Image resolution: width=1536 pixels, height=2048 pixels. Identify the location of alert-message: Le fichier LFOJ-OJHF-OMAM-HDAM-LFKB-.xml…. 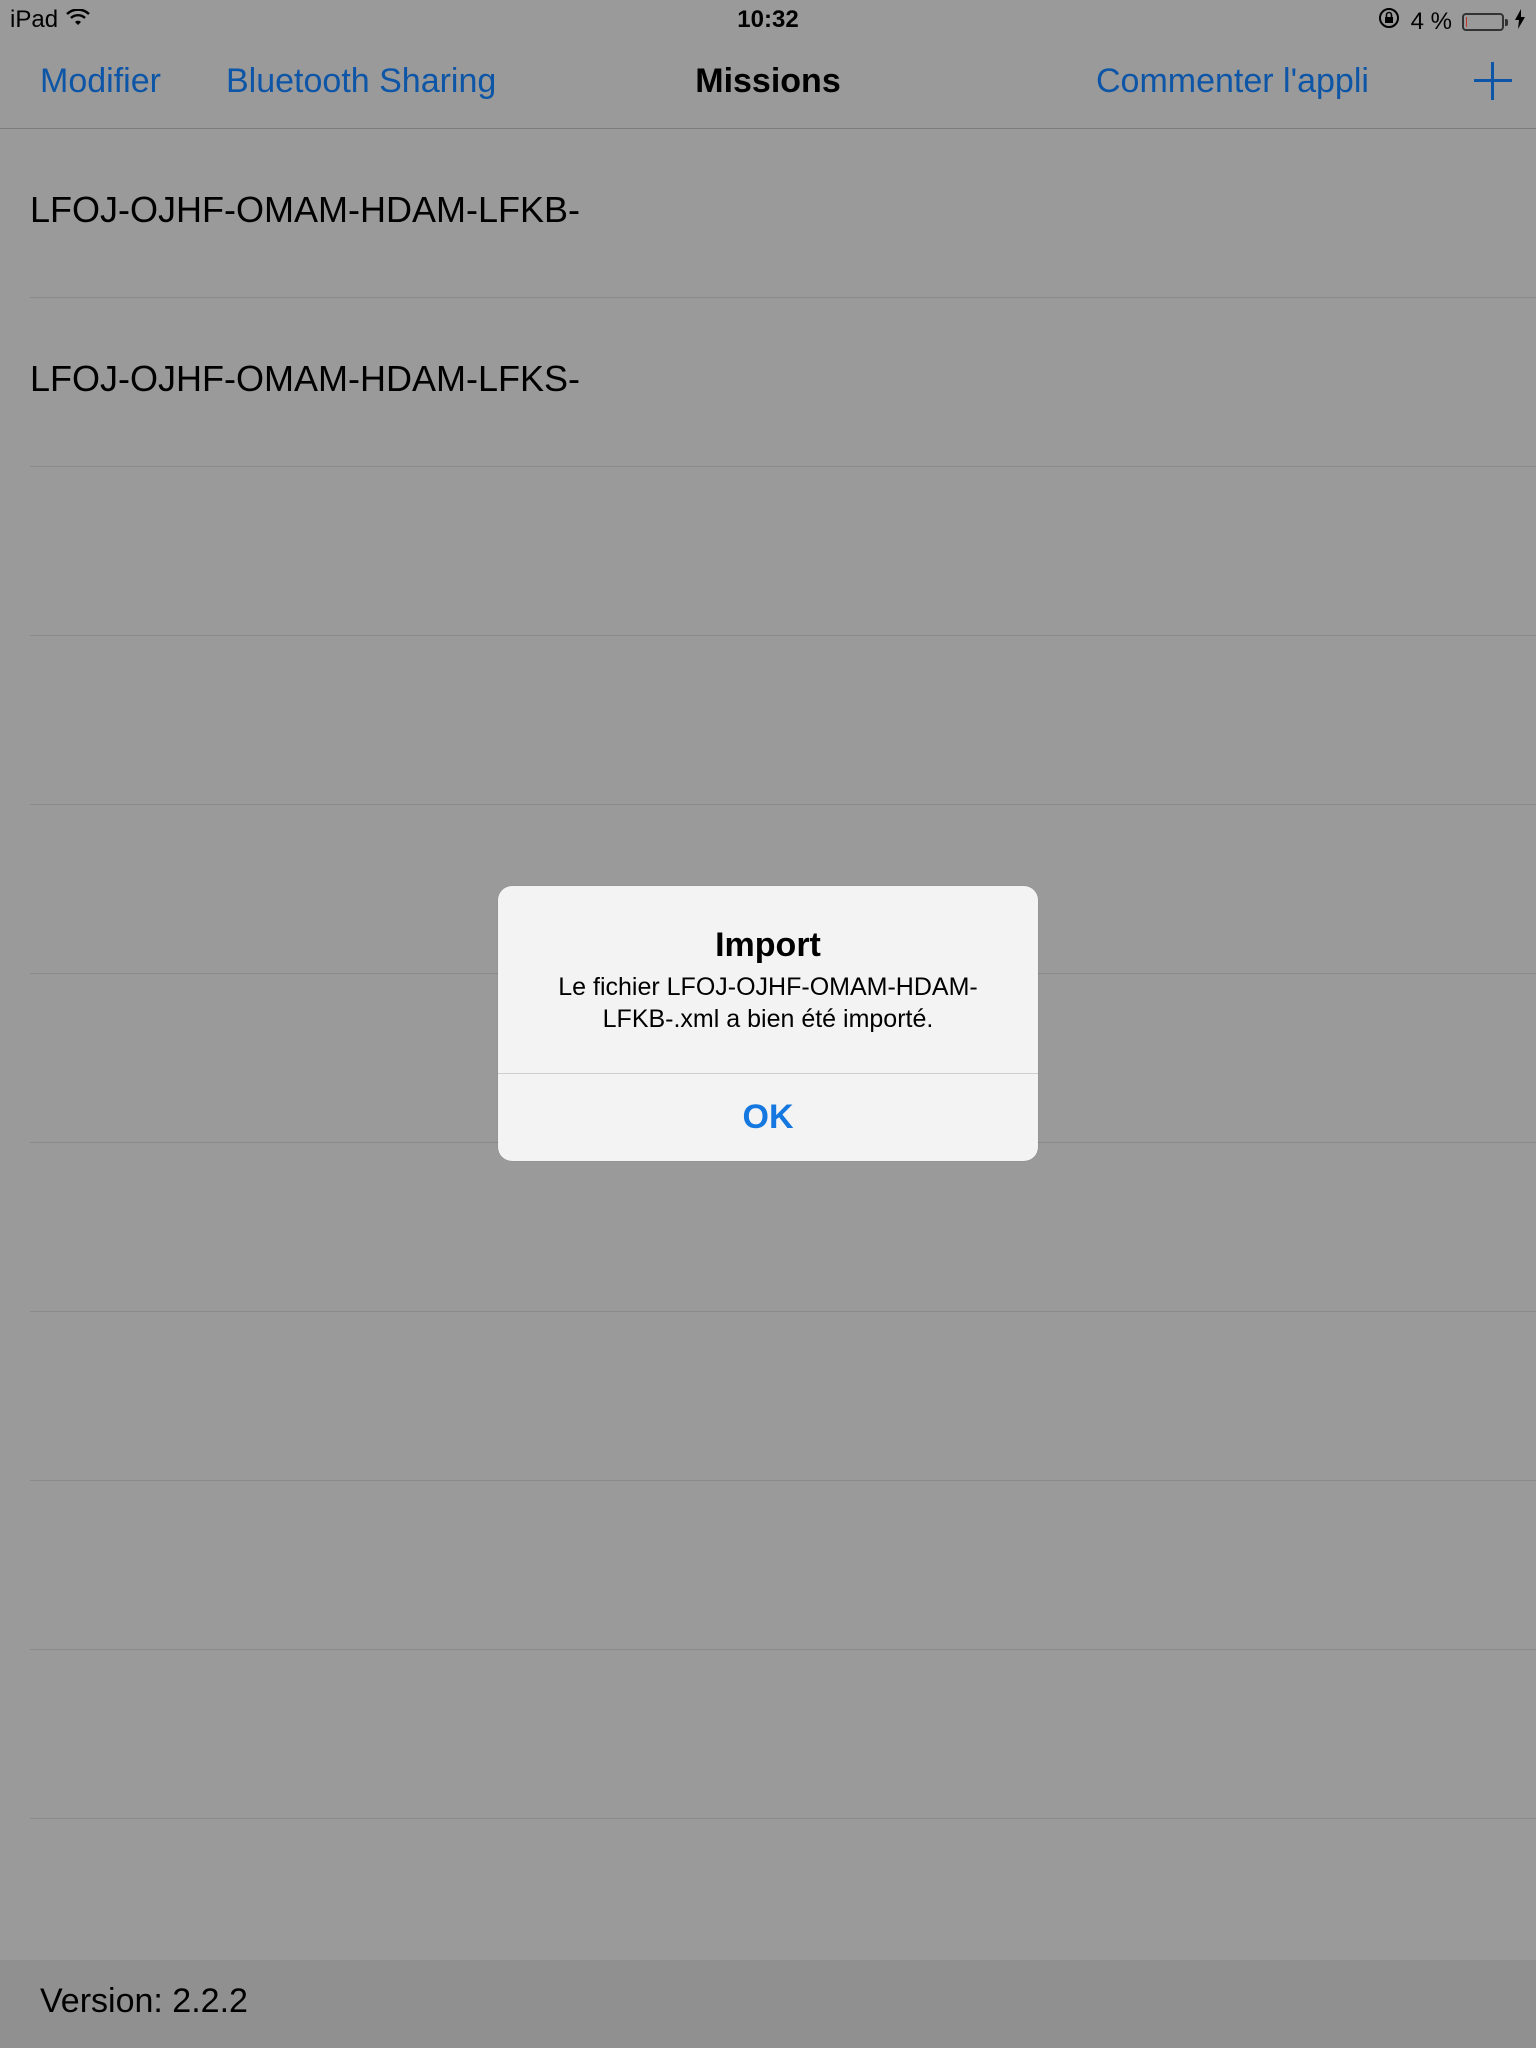
(768, 1003).